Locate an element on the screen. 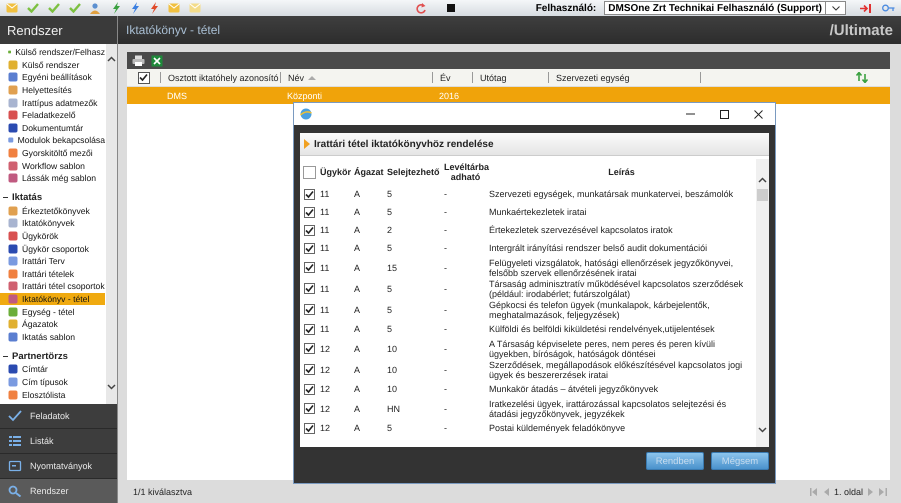 This screenshot has height=503, width=901. sidebar-item: Címtár is located at coordinates (52, 369).